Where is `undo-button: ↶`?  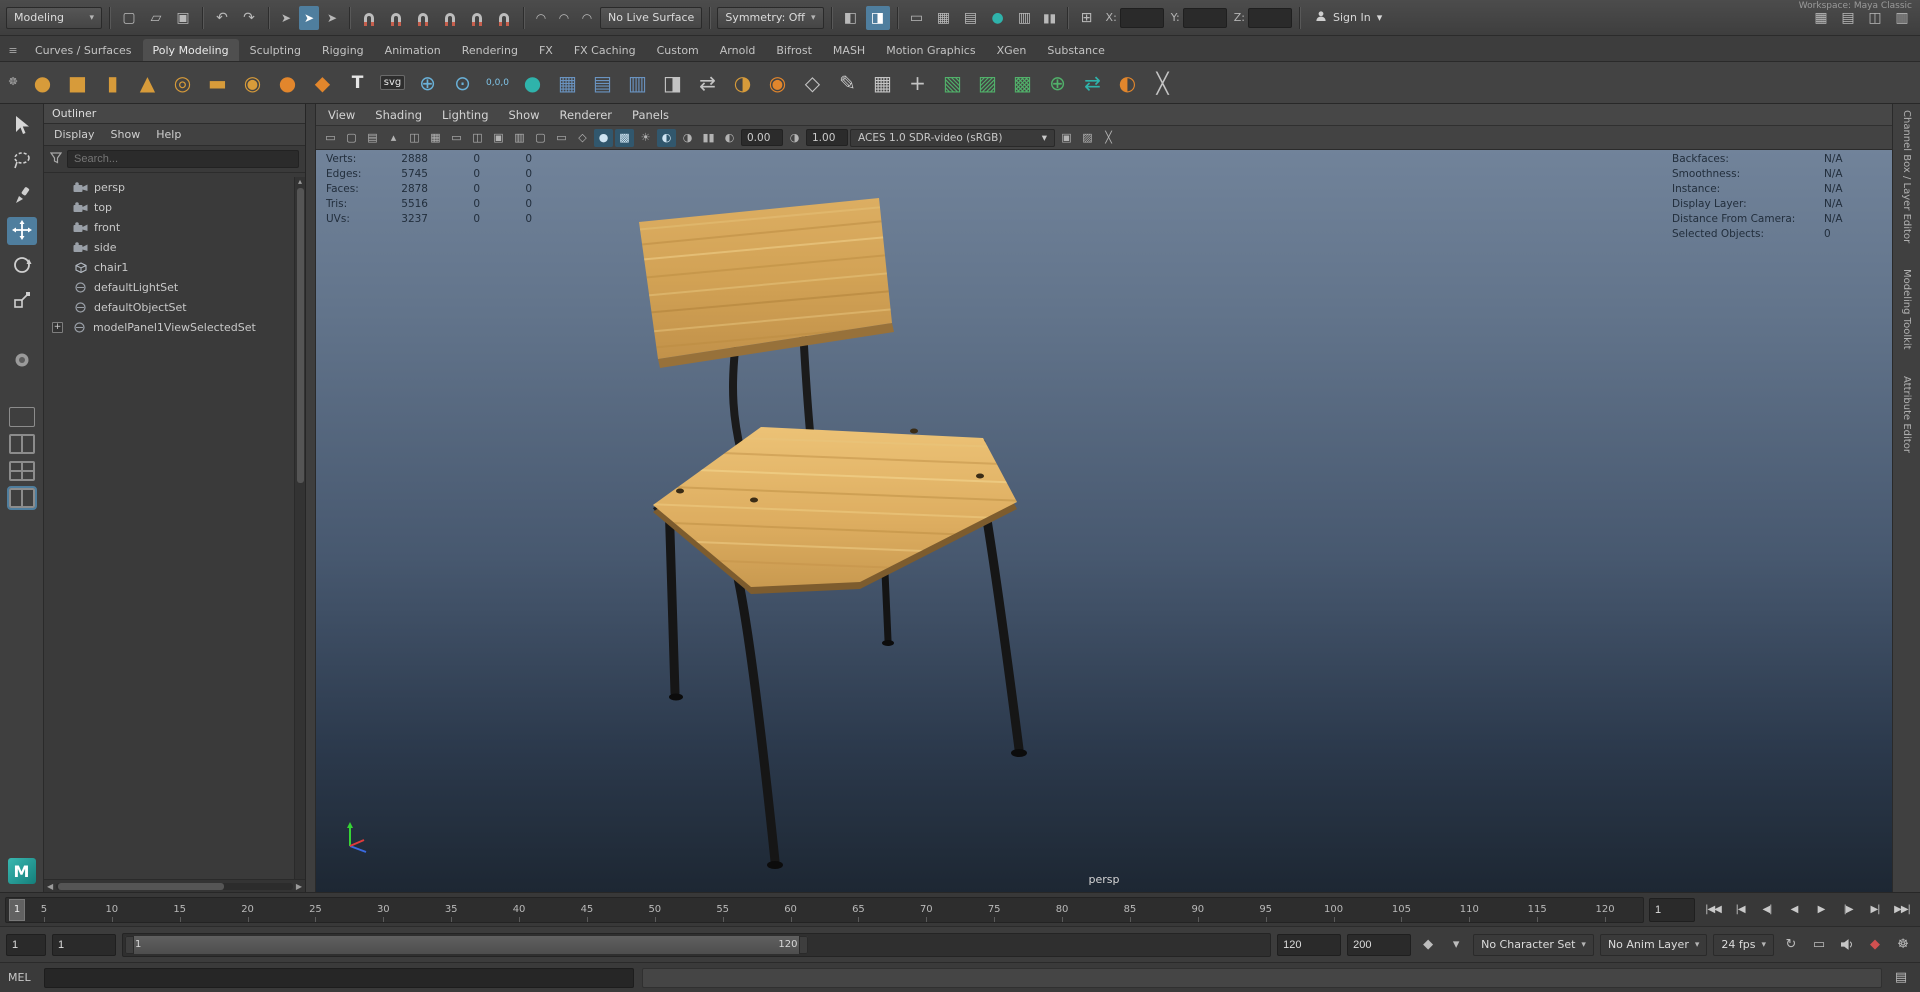 undo-button: ↶ is located at coordinates (222, 18).